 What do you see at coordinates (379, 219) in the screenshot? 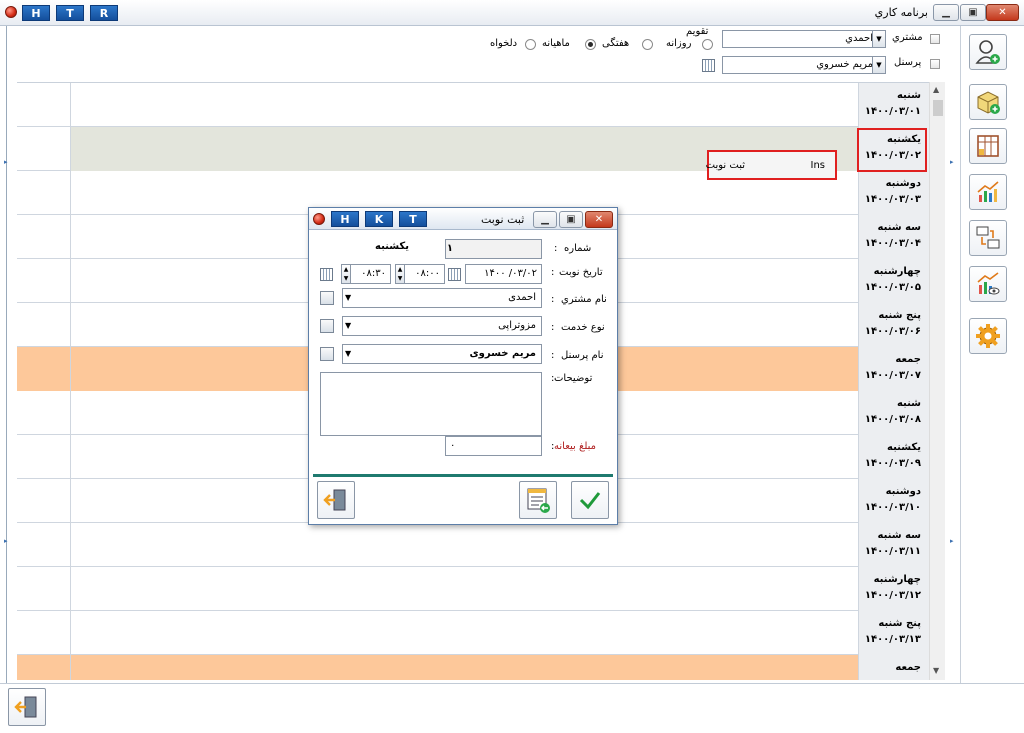
I see `dialog-quick-button-k: K` at bounding box center [379, 219].